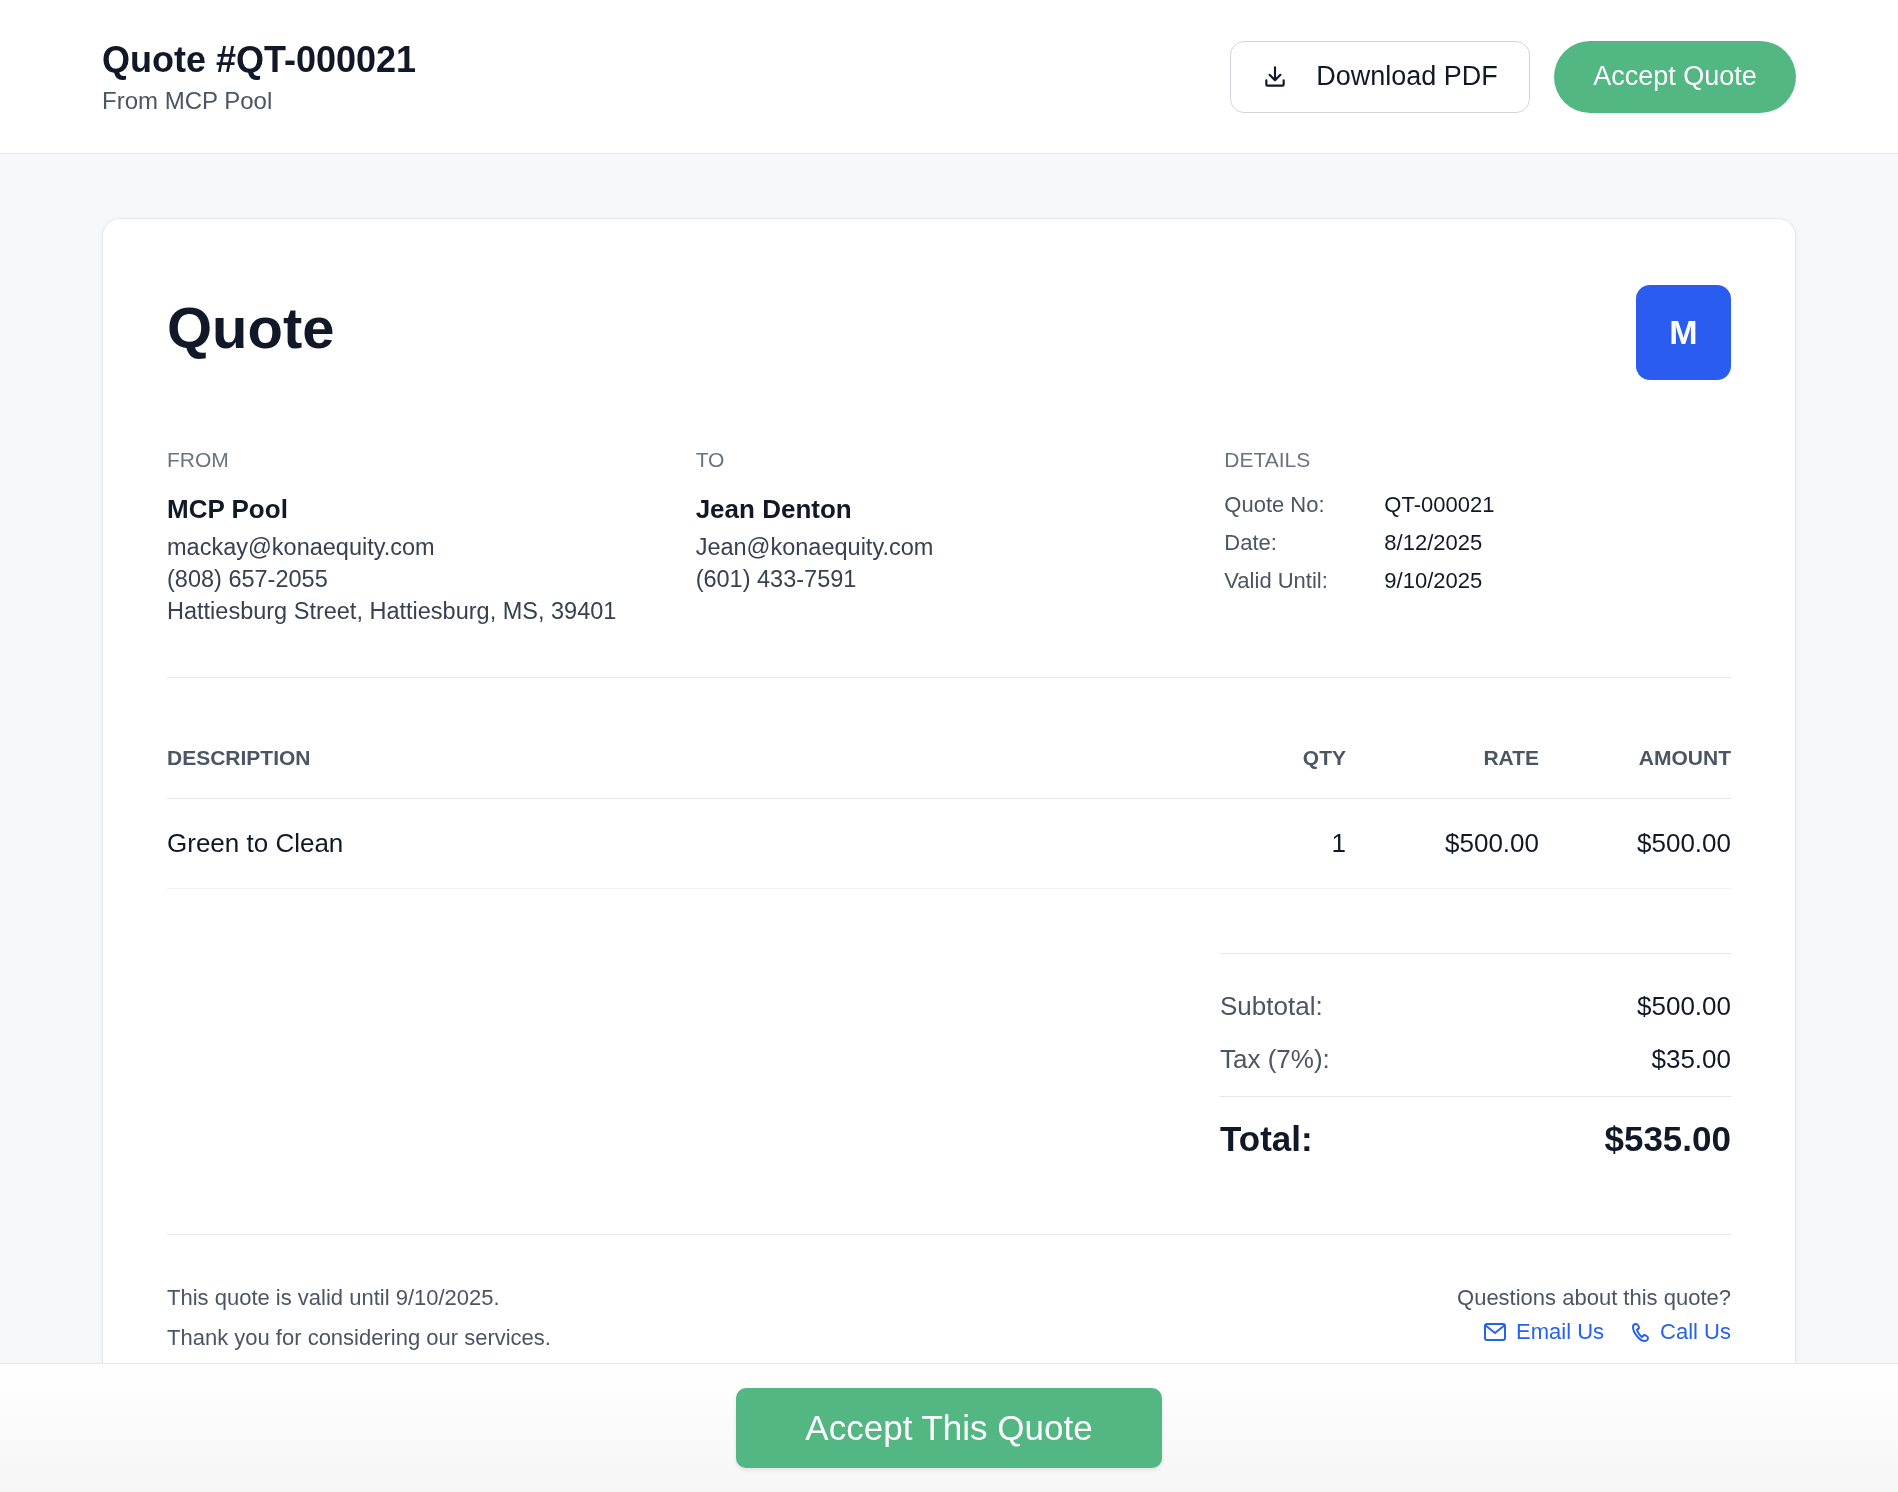  I want to click on call-link: Call Us, so click(1681, 1332).